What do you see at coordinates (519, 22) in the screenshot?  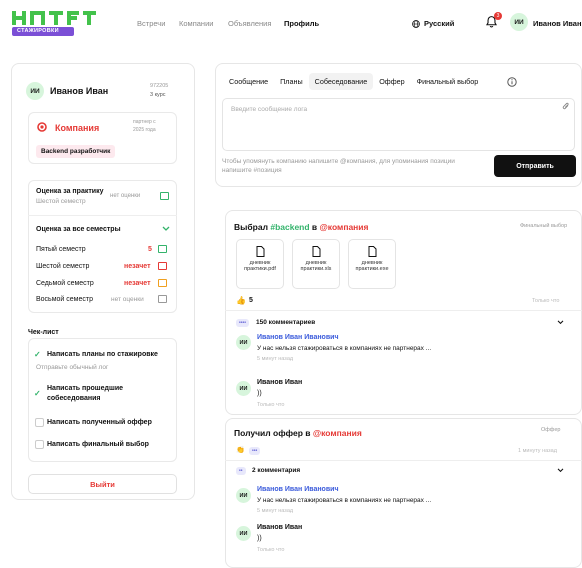 I see `avatar: ИИ` at bounding box center [519, 22].